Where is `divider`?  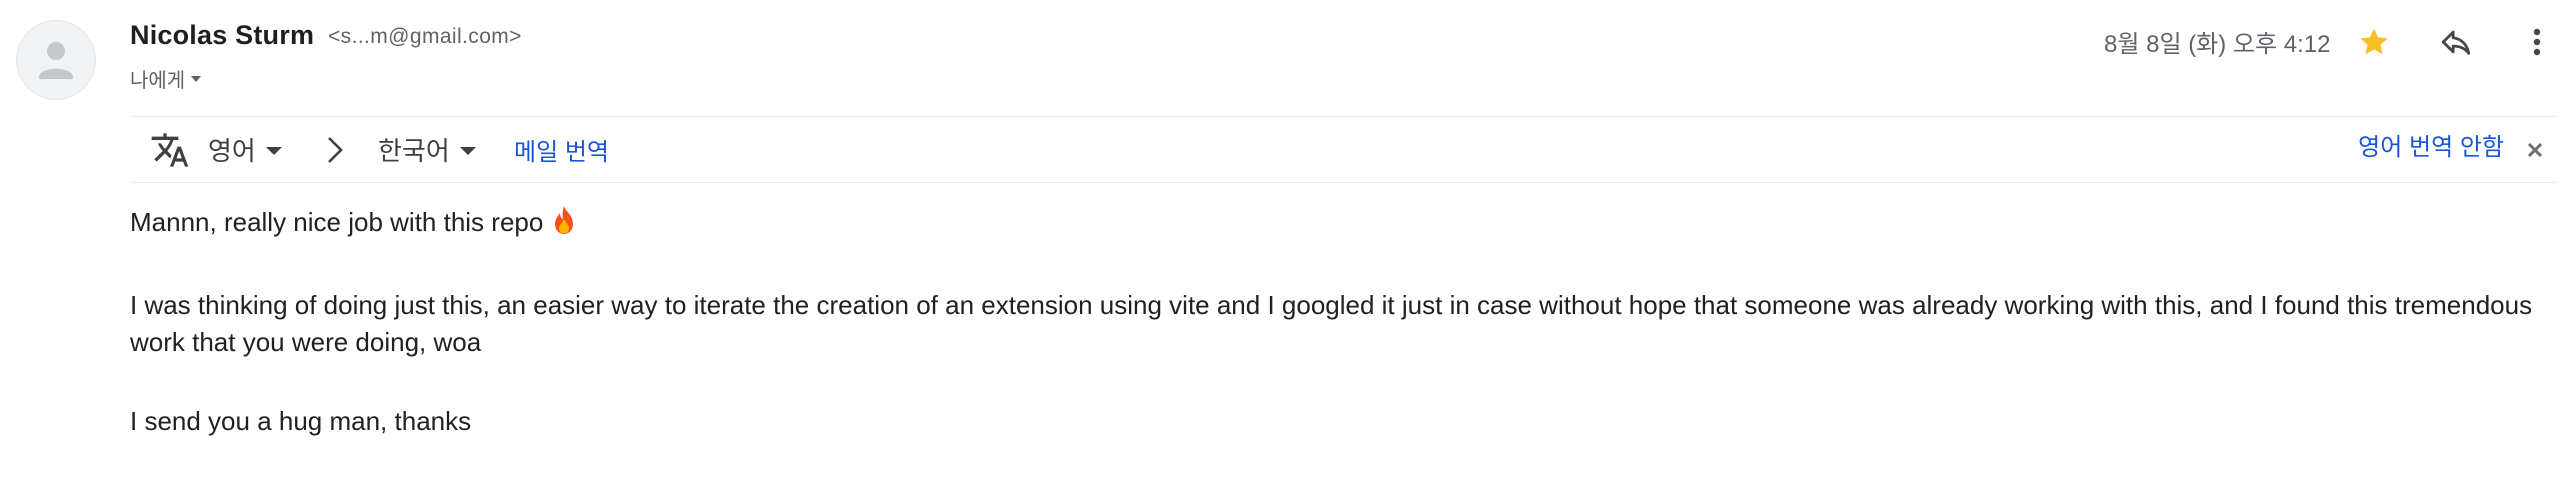 divider is located at coordinates (1344, 182).